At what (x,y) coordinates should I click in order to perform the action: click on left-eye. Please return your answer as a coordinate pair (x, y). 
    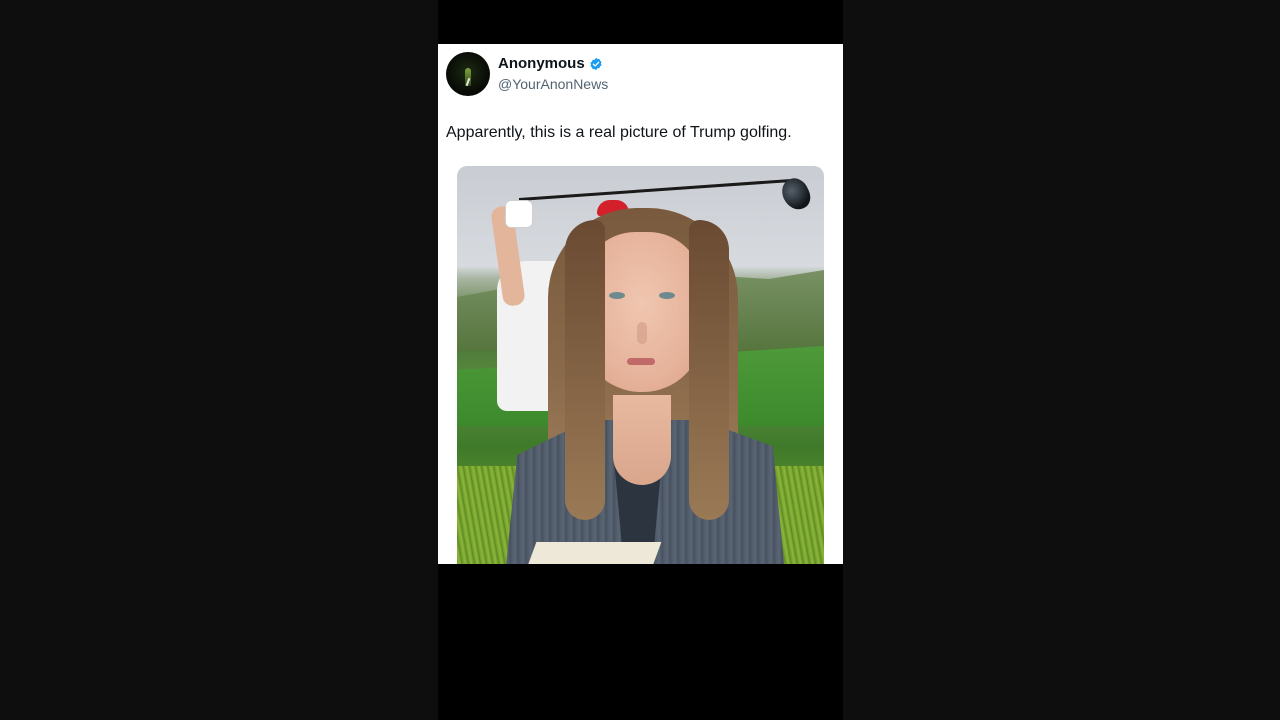
    Looking at the image, I should click on (617, 295).